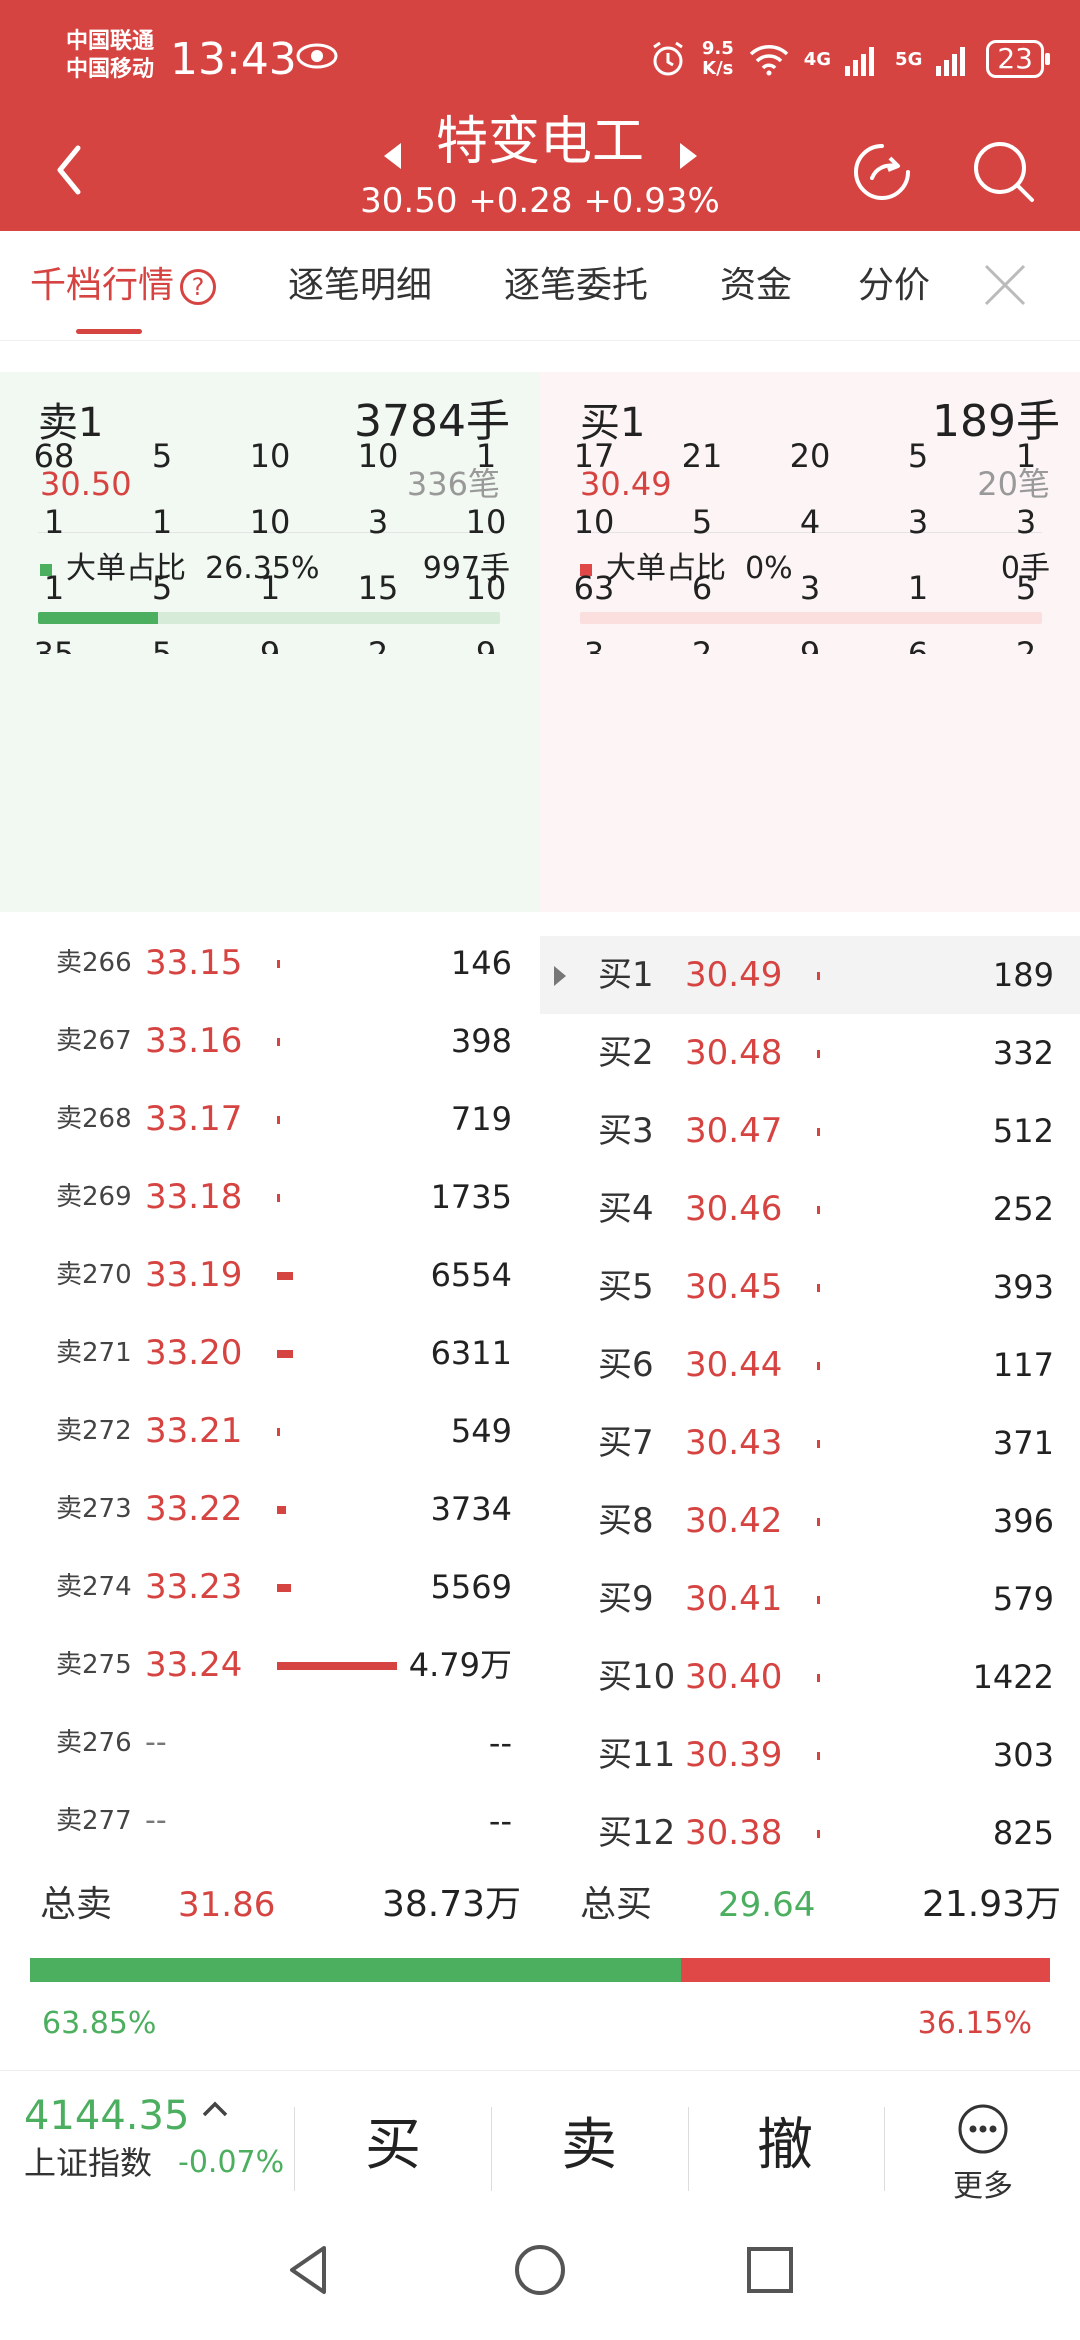  I want to click on tab-trade-detail: 逐笔明细, so click(360, 286).